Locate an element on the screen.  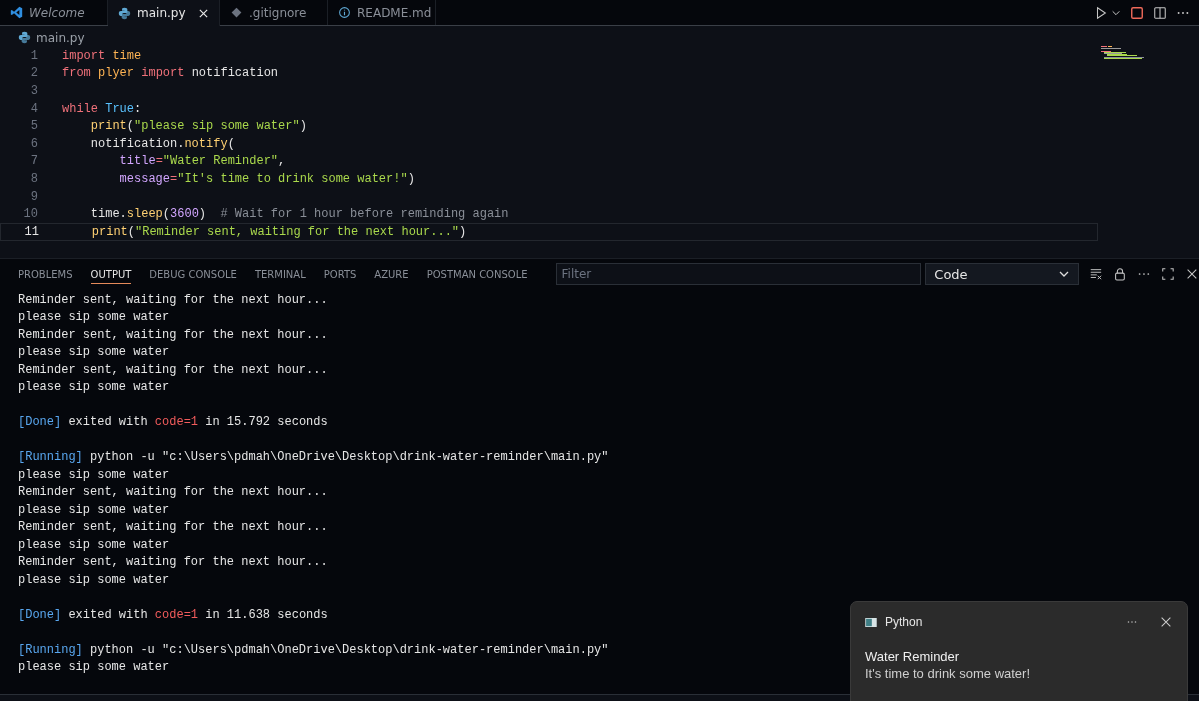
tab-label: Welcome is located at coordinates (57, 12).